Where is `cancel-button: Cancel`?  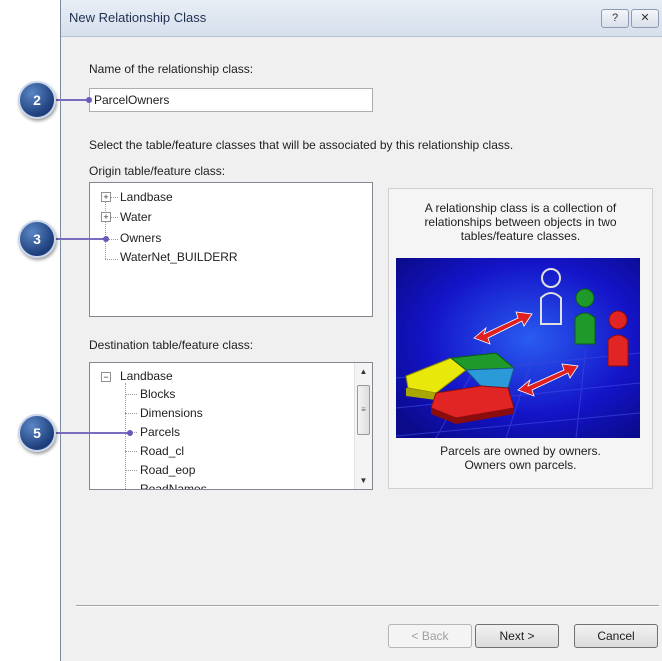 cancel-button: Cancel is located at coordinates (616, 636).